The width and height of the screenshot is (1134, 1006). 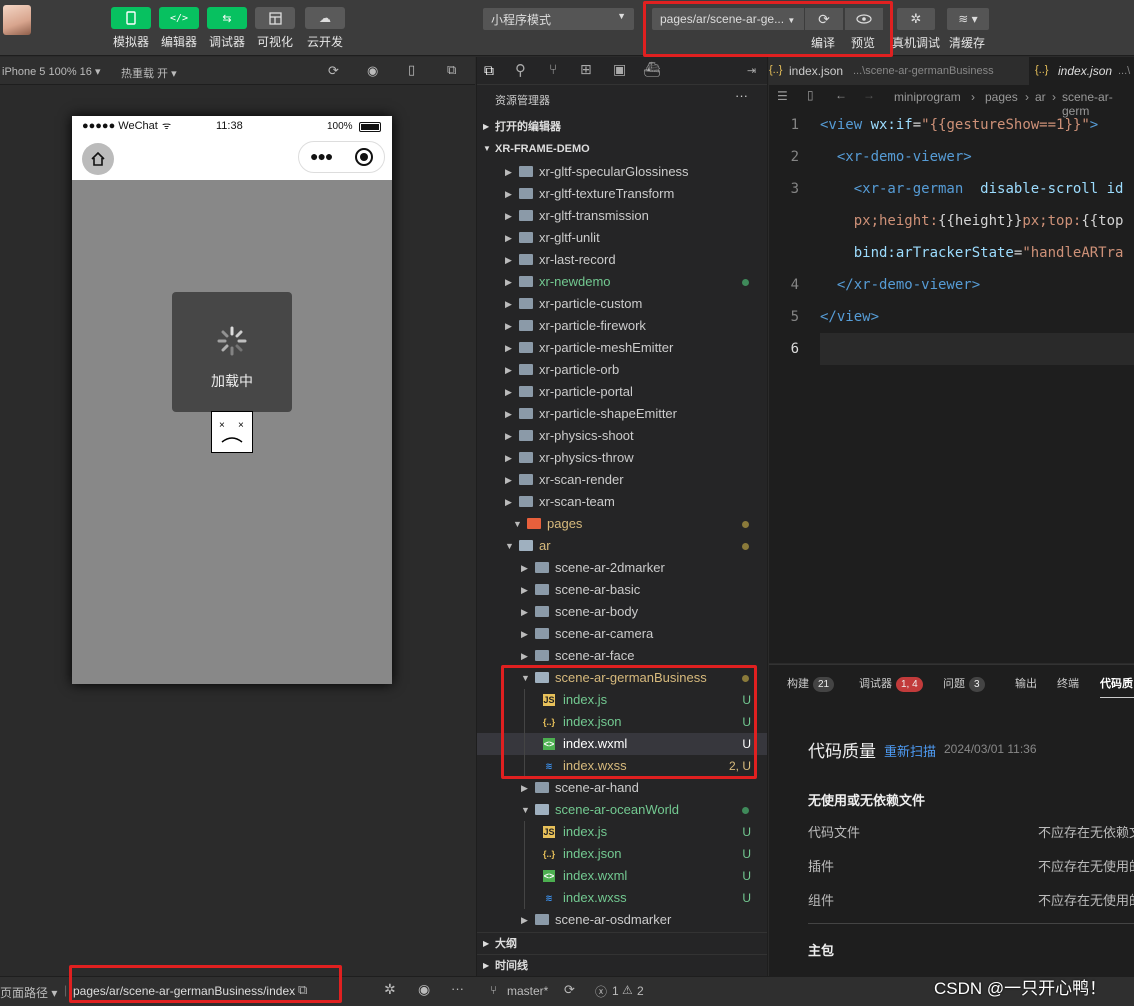 I want to click on panel-tab: 输出, so click(x=1026, y=683).